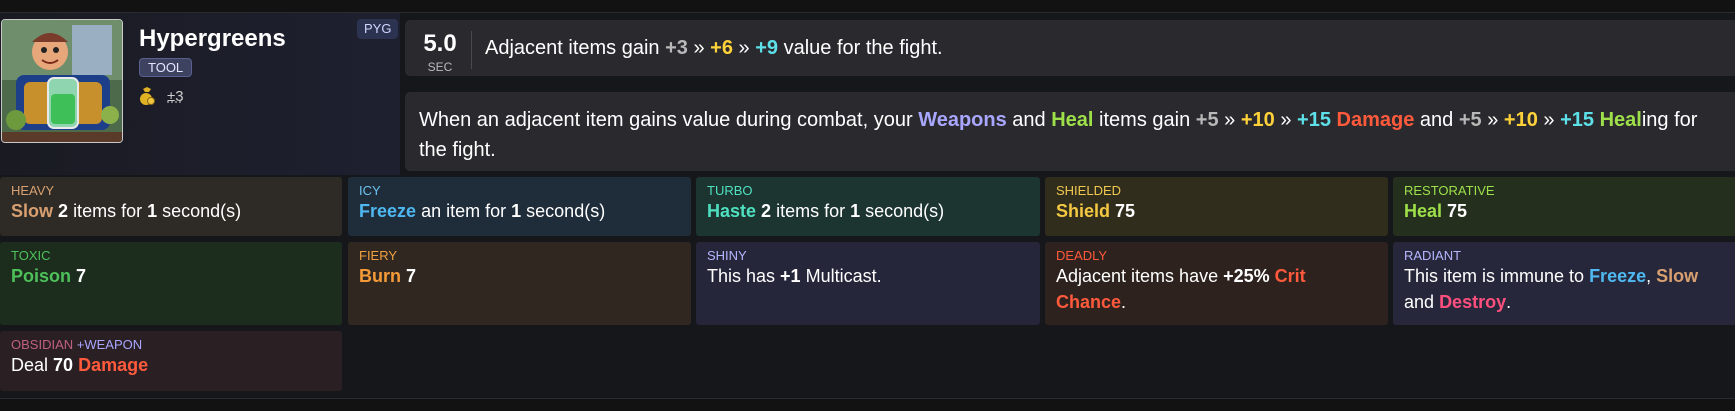 The image size is (1735, 411). Describe the element at coordinates (370, 190) in the screenshot. I see `enchant-title: ICY` at that location.